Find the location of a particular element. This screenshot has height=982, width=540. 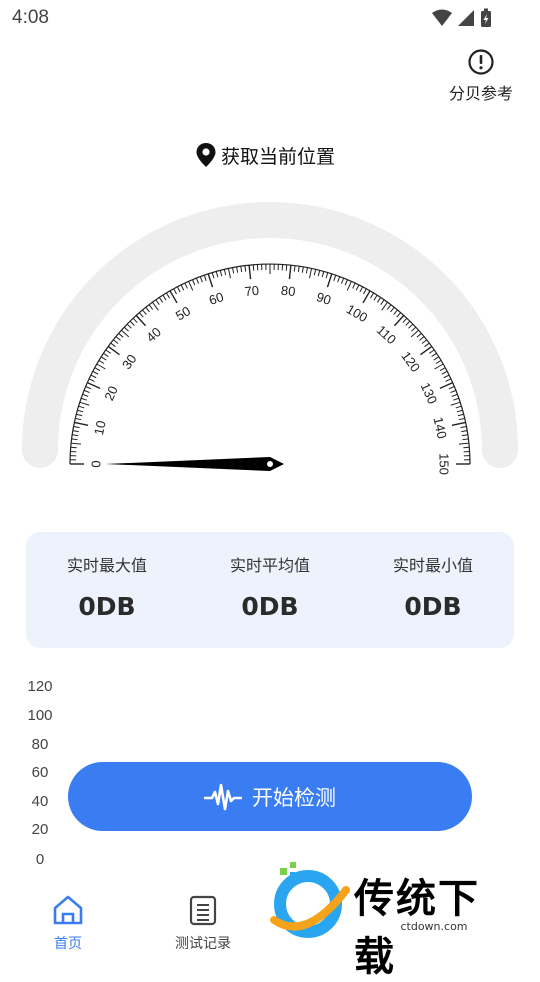

y-tick-label: 100 is located at coordinates (40, 715).